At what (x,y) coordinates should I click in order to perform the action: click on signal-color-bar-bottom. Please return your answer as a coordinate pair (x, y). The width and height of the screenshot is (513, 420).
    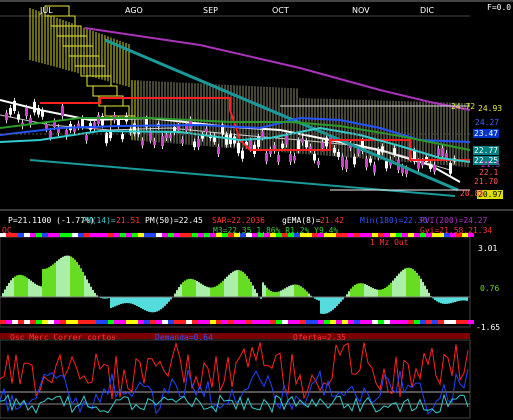
    Looking at the image, I should click on (237, 322).